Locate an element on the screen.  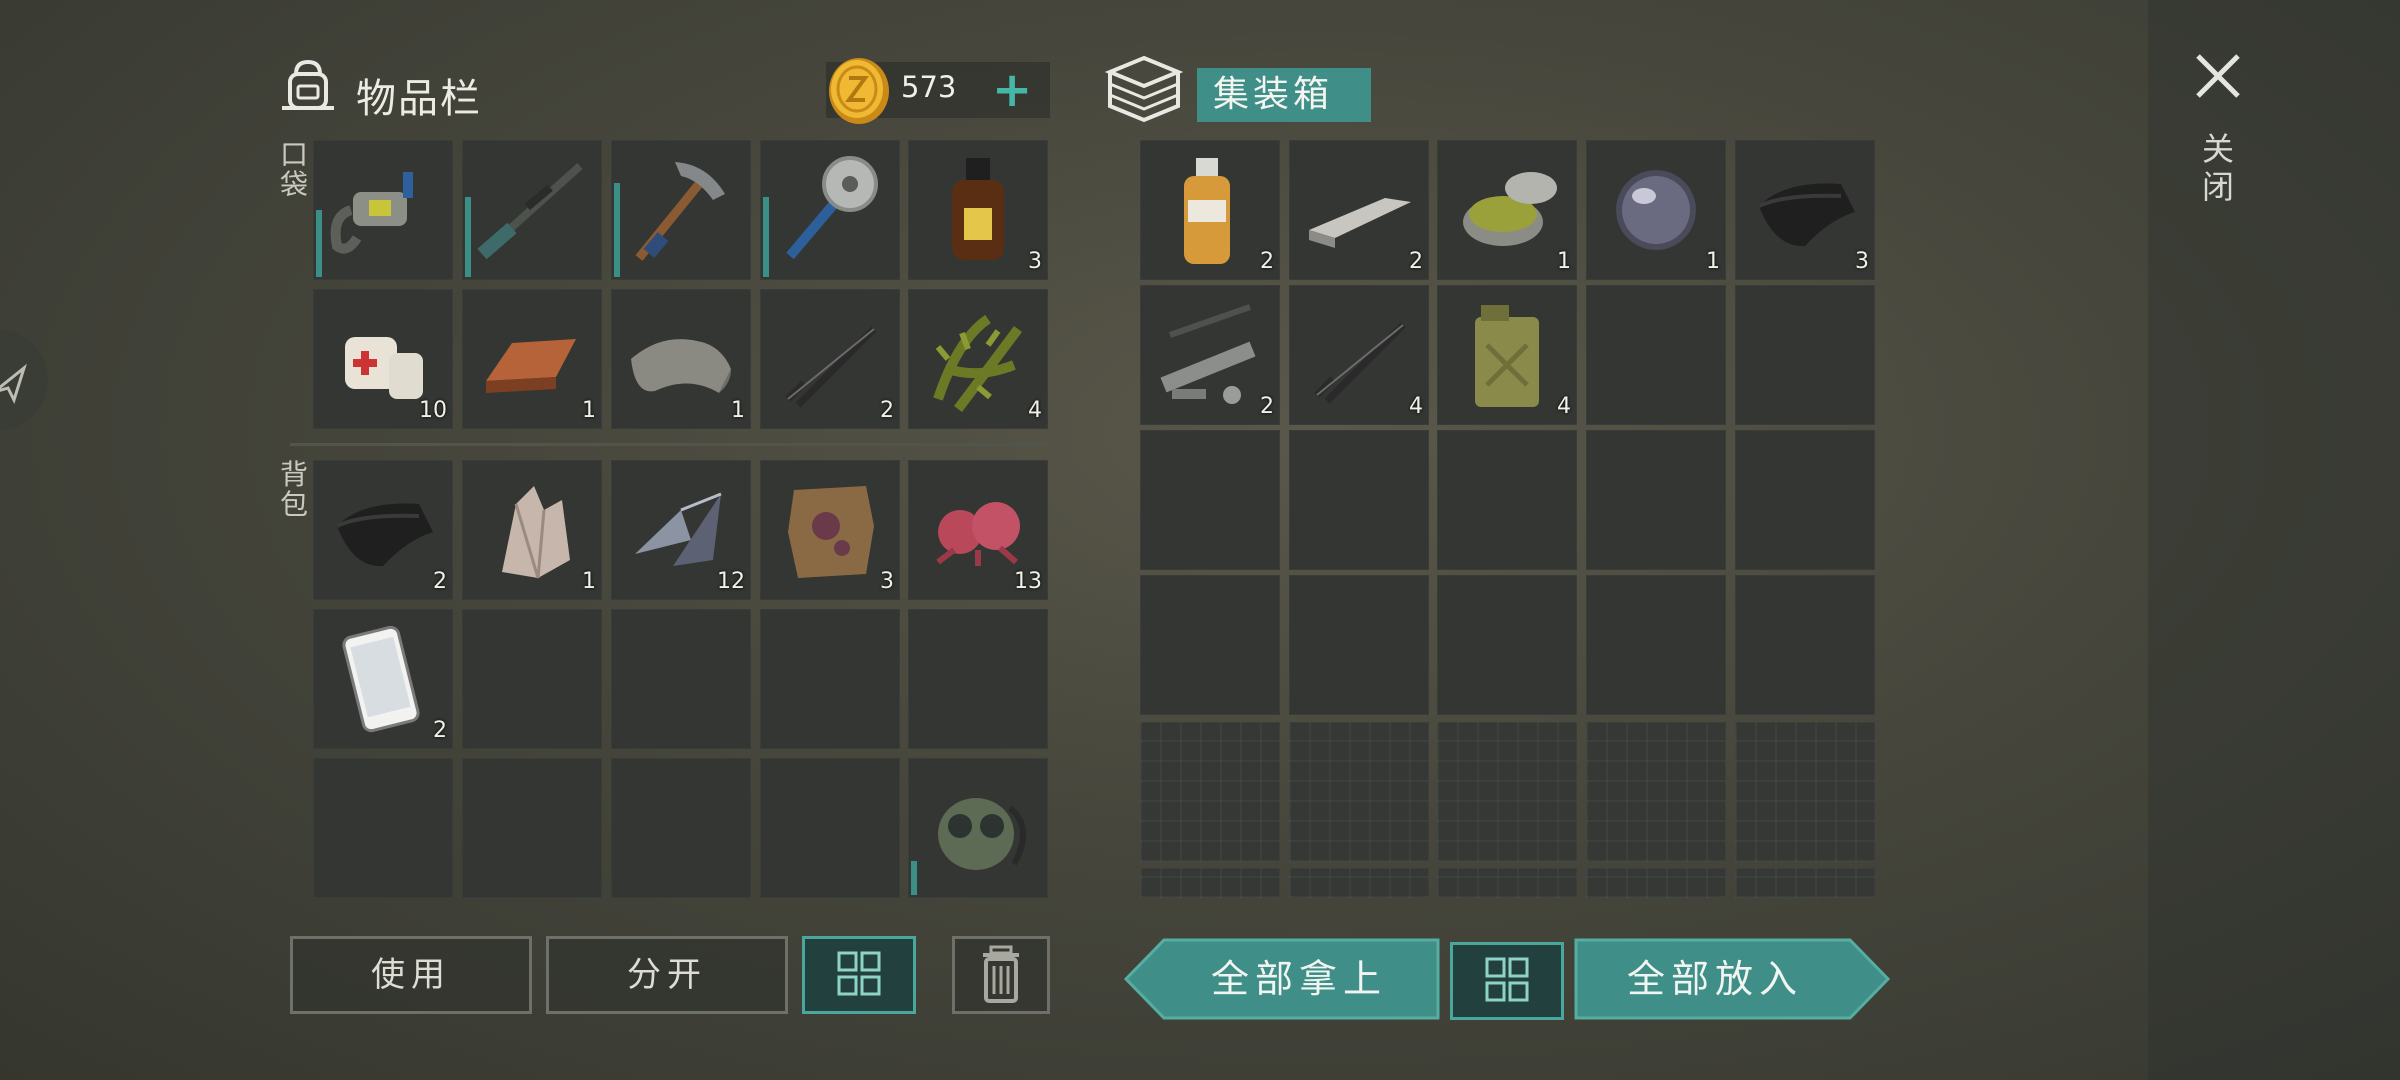
split-button: 分开 is located at coordinates (667, 975).